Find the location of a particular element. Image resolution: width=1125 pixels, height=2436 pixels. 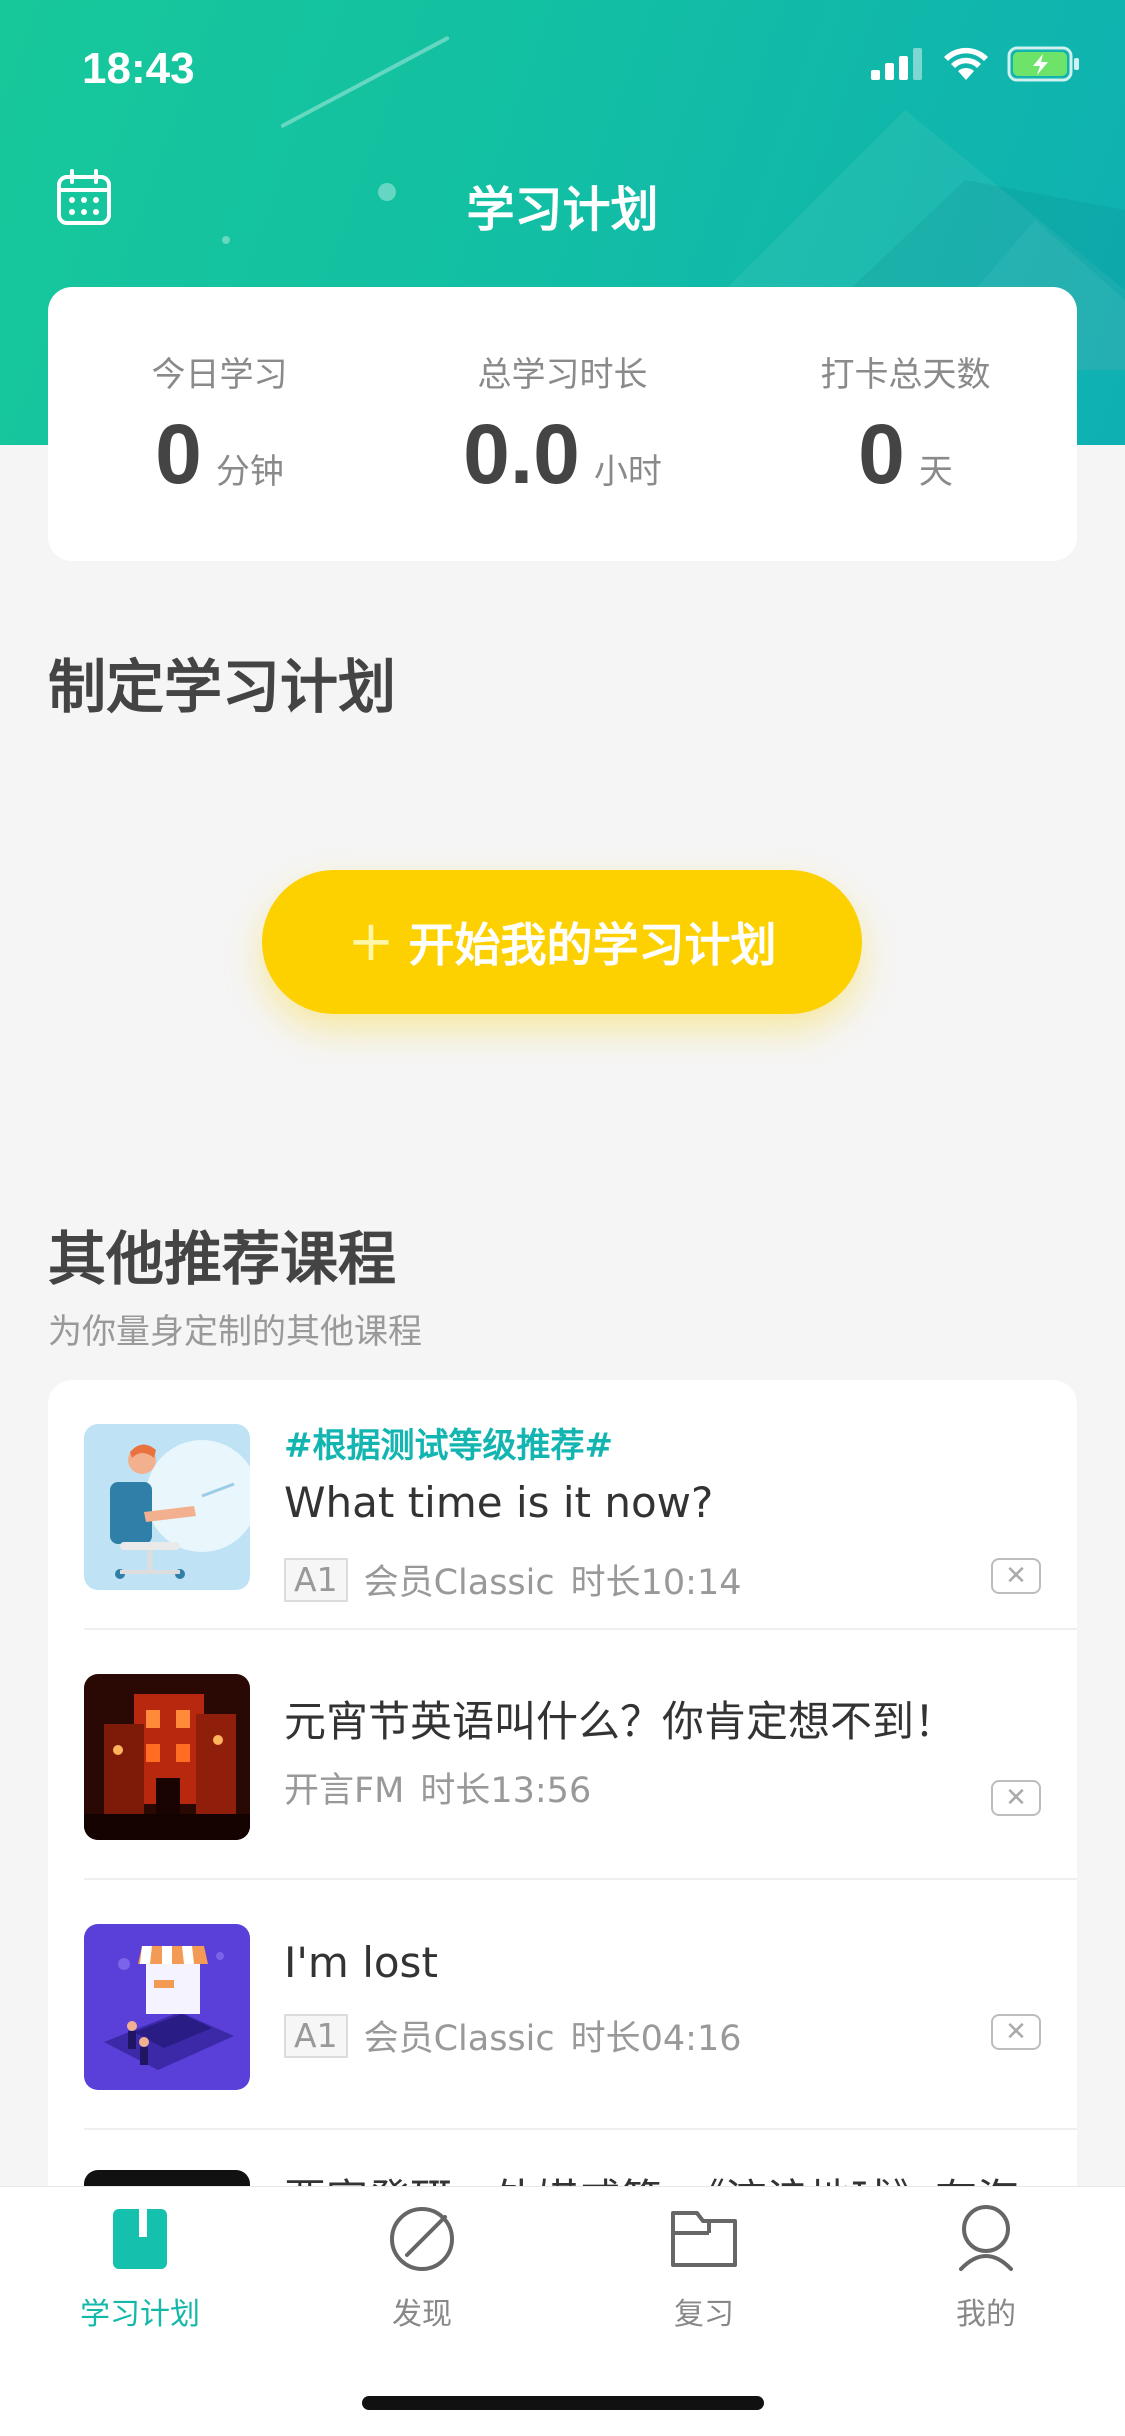

recommend-section-subtitle: 为你量身定制的其他课程 is located at coordinates (235, 1332).